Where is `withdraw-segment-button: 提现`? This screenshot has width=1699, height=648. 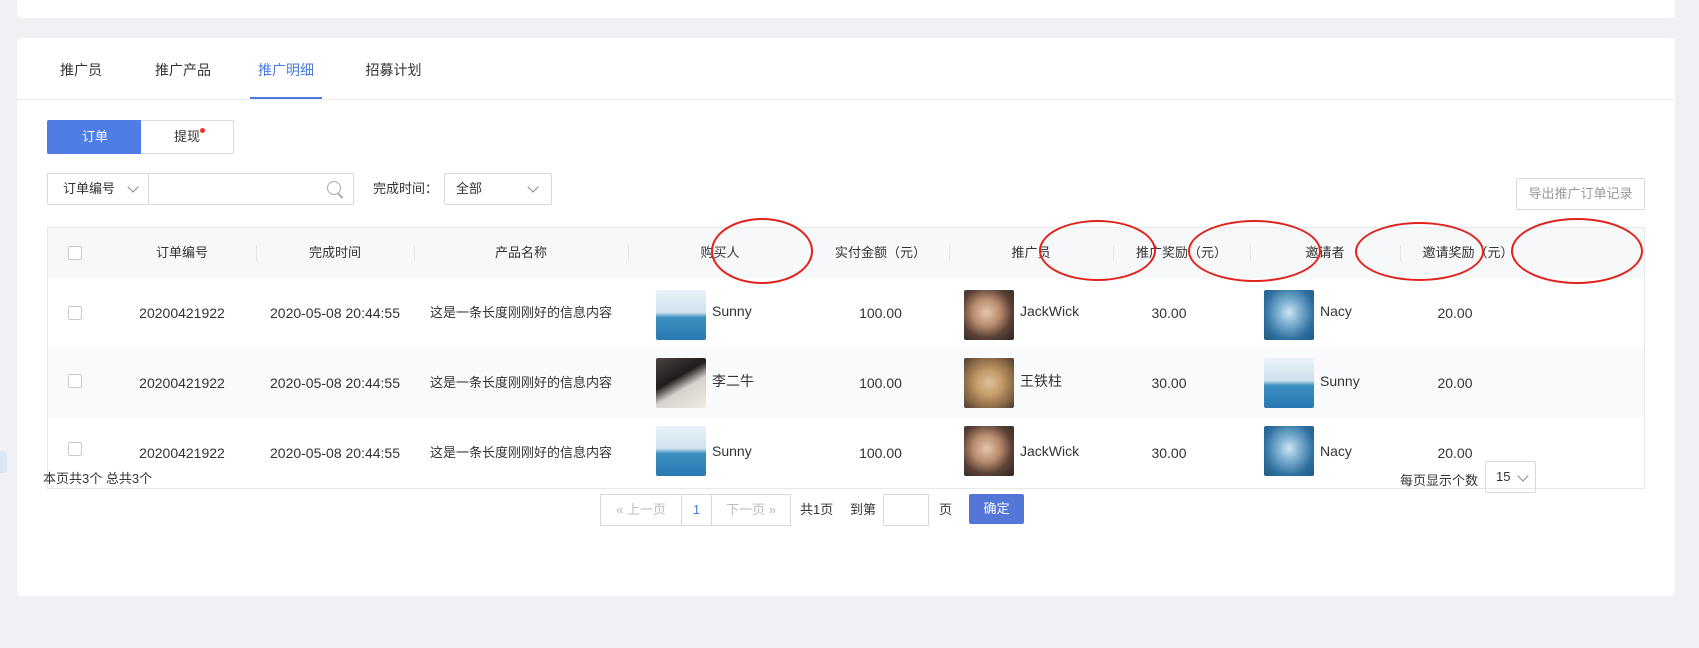 withdraw-segment-button: 提现 is located at coordinates (187, 137).